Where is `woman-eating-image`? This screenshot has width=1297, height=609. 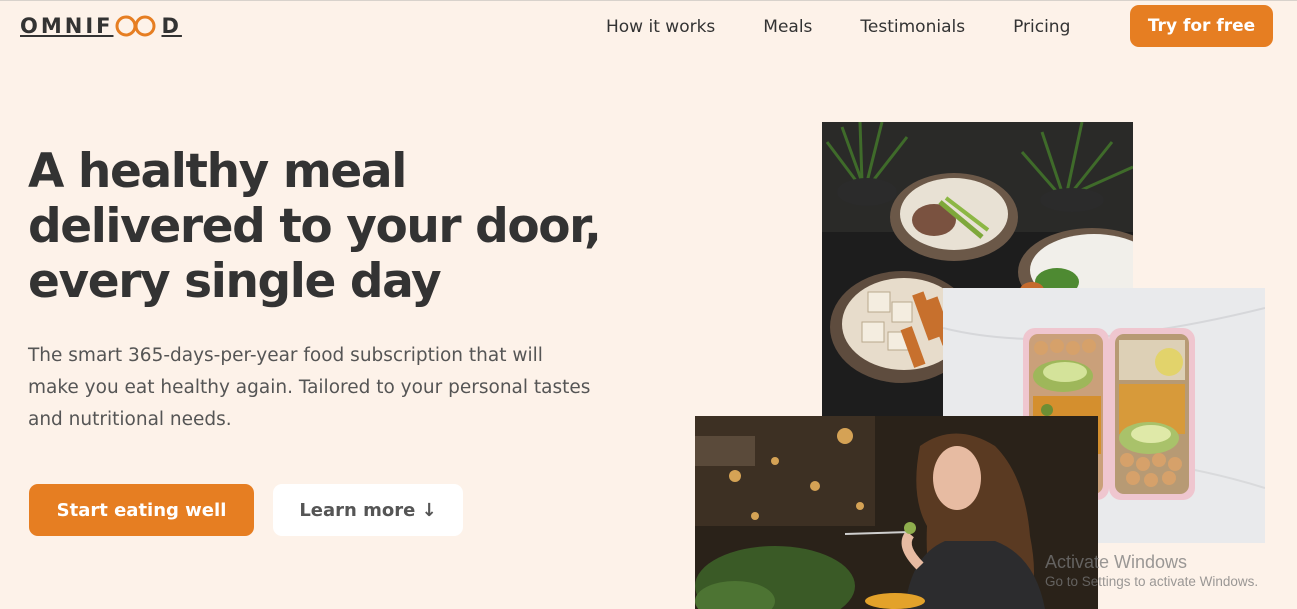 woman-eating-image is located at coordinates (896, 512).